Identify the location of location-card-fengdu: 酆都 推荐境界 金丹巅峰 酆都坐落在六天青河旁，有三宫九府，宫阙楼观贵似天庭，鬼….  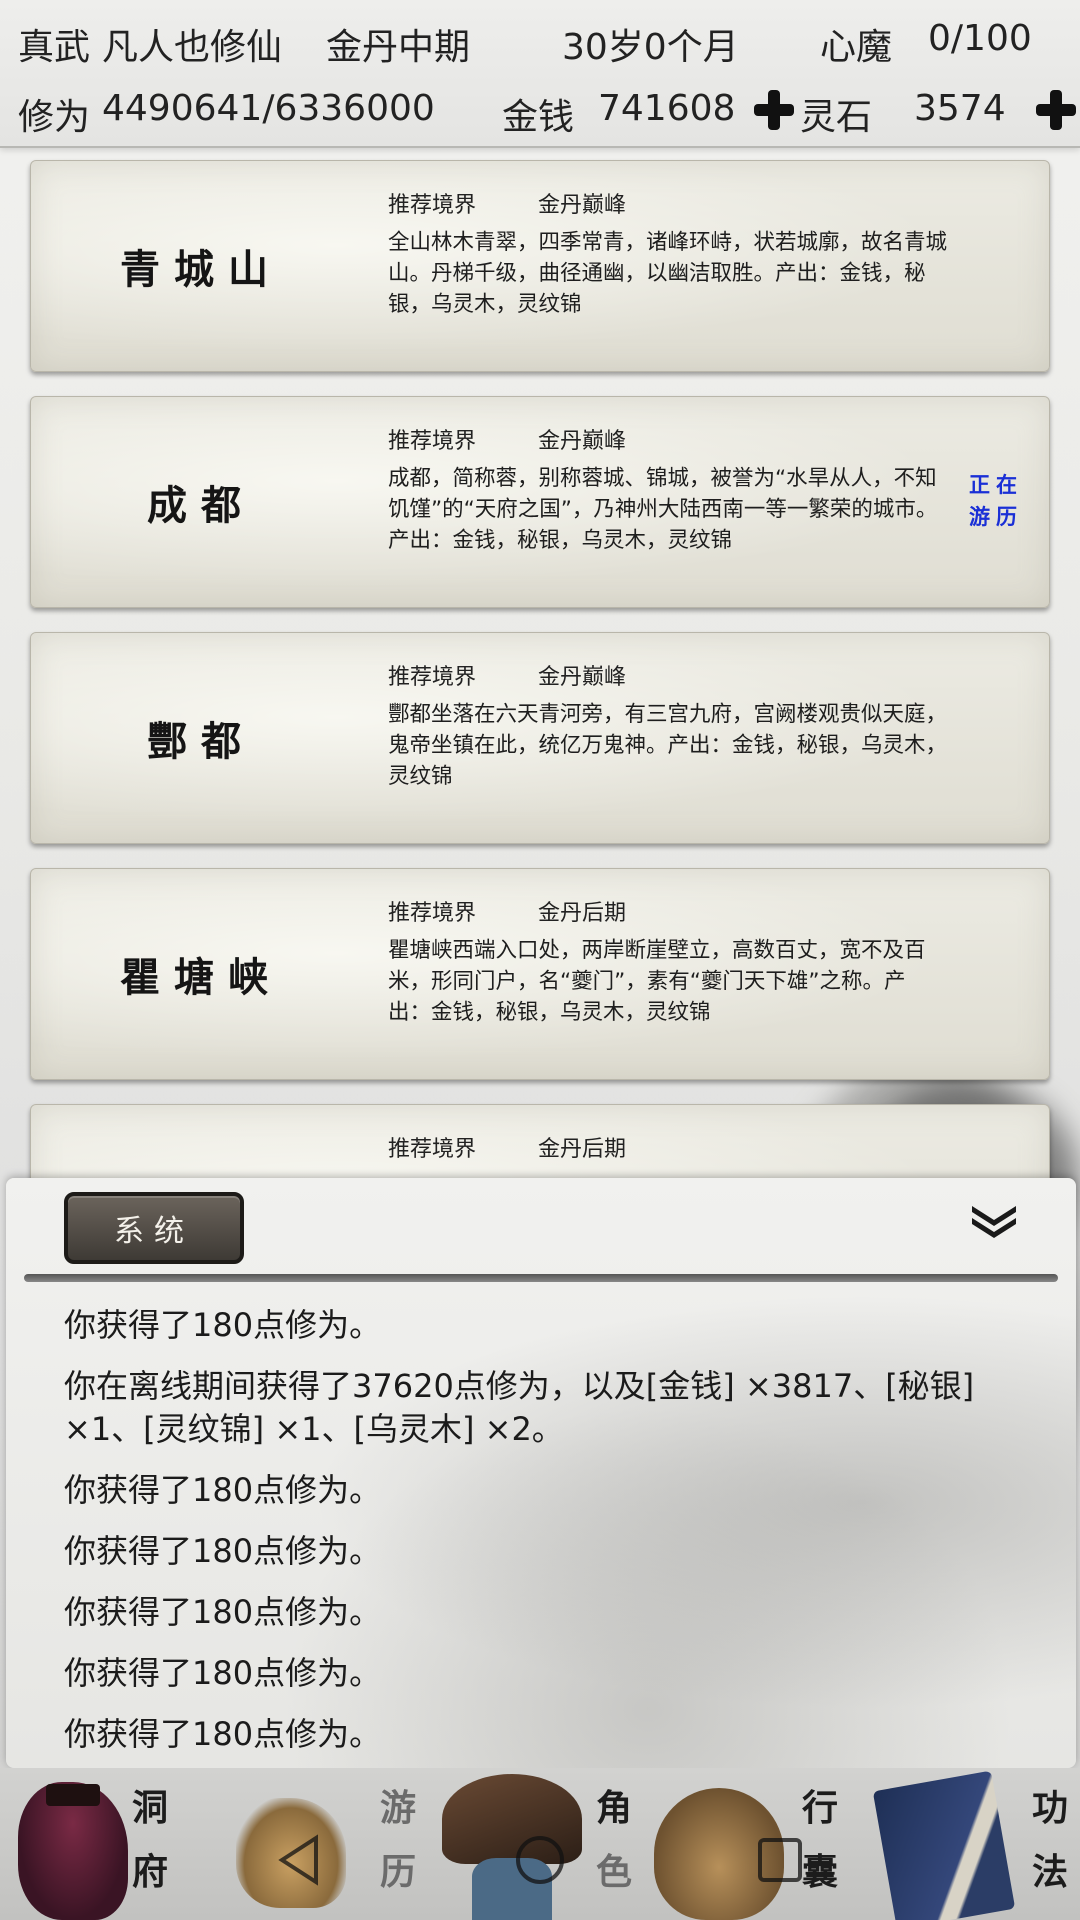
(540, 738).